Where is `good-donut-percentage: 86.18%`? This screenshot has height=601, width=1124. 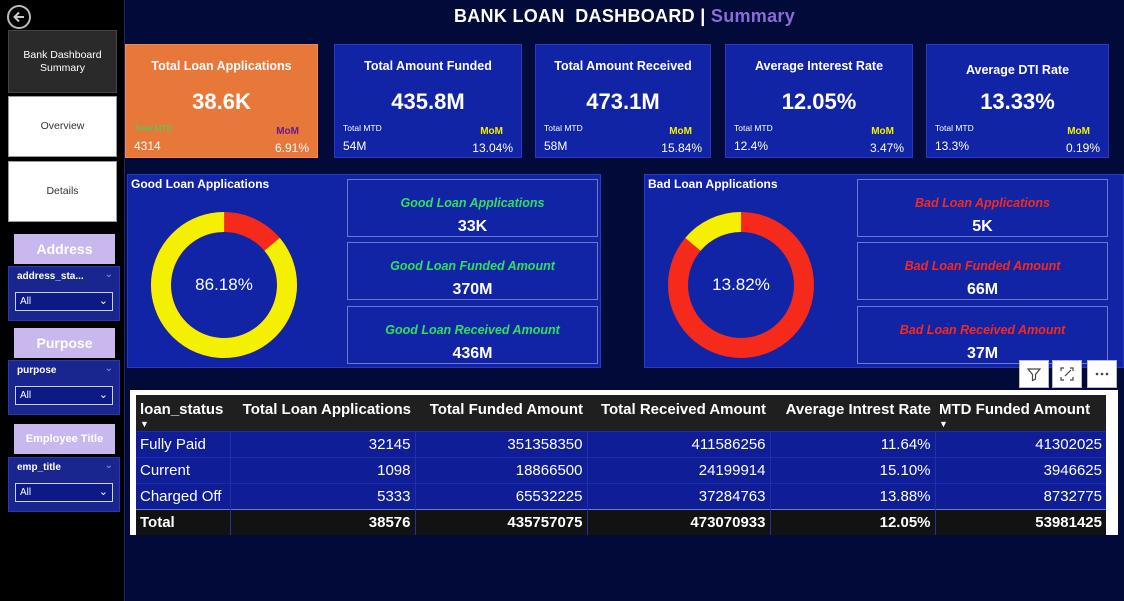 good-donut-percentage: 86.18% is located at coordinates (224, 284).